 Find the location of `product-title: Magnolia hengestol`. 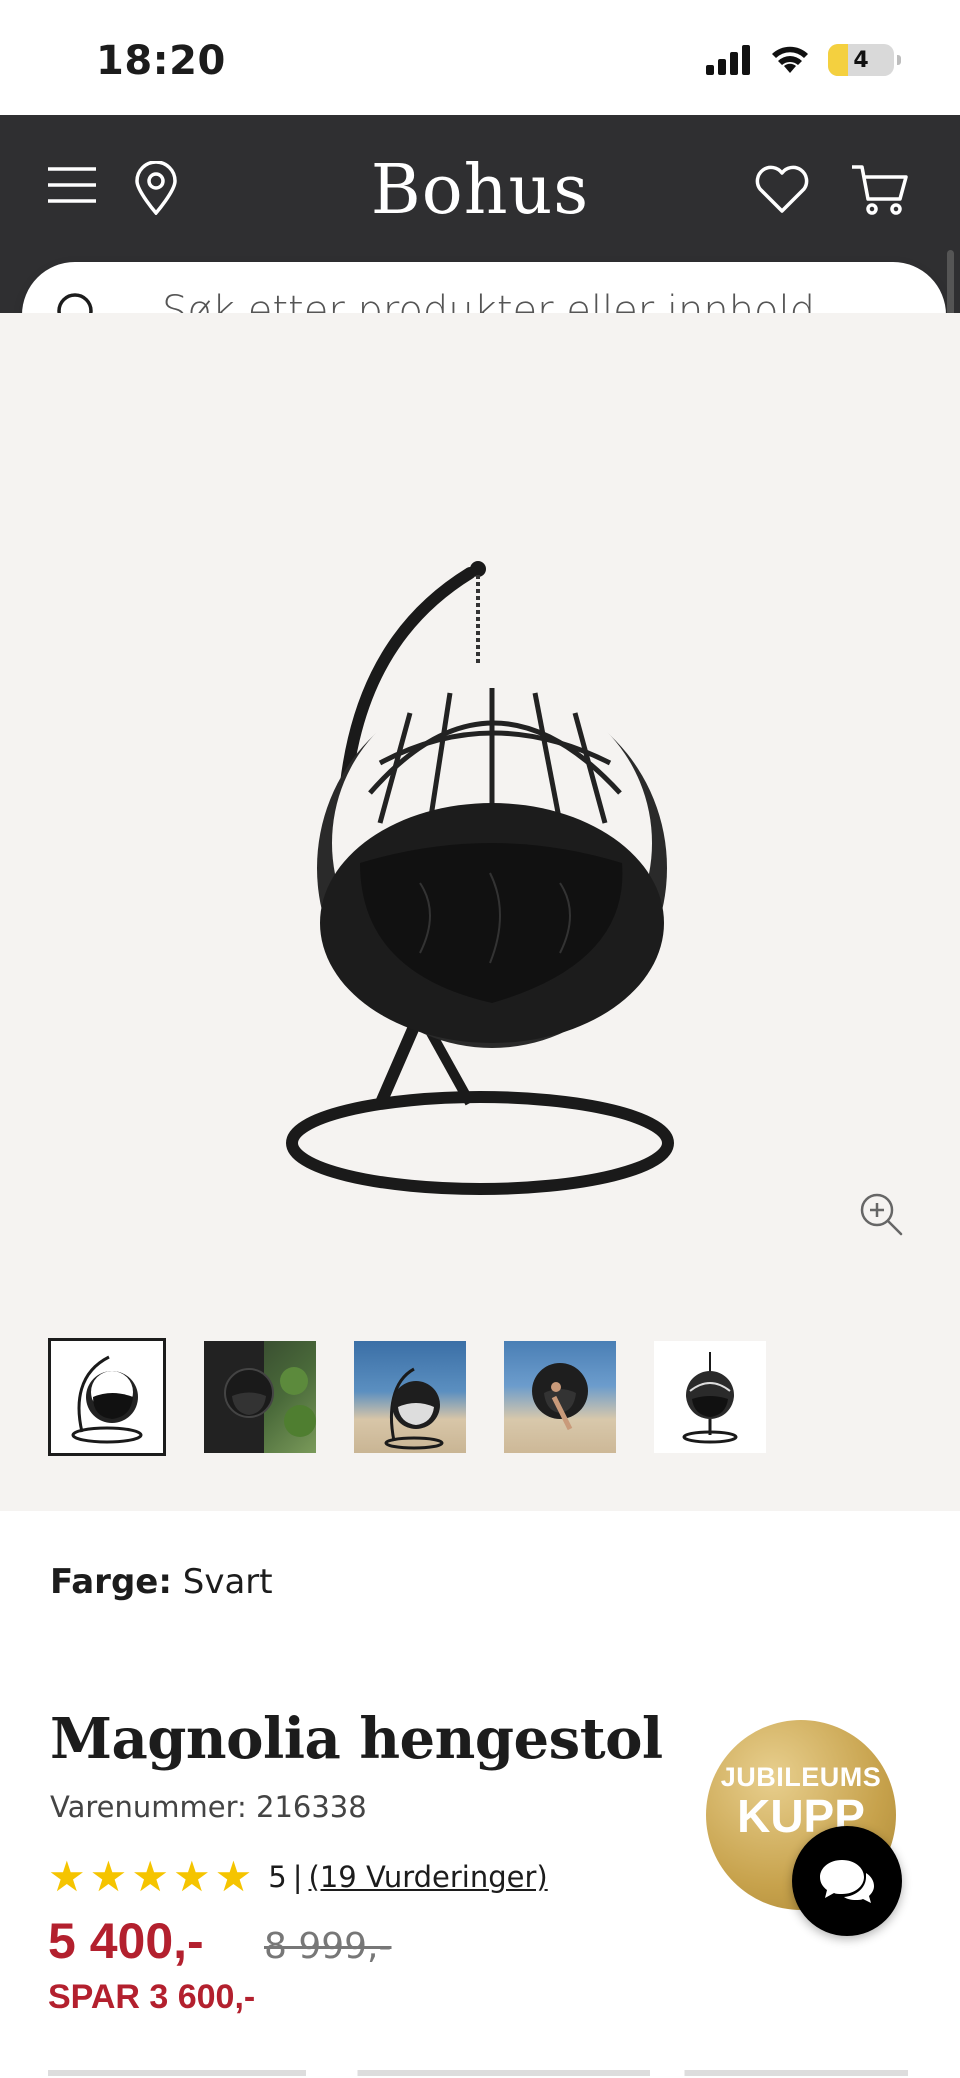

product-title: Magnolia hengestol is located at coordinates (356, 1739).